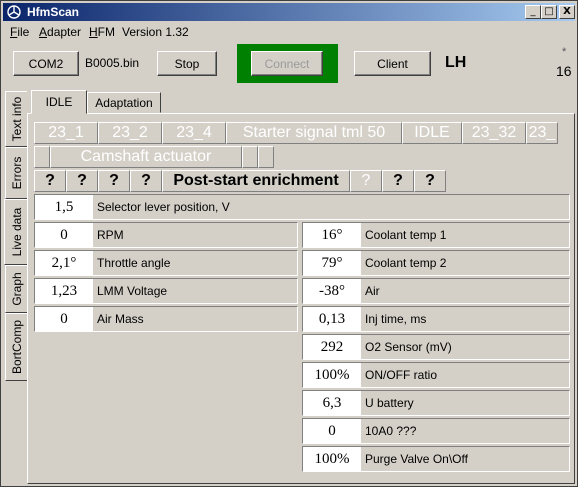 The height and width of the screenshot is (487, 578). Describe the element at coordinates (332, 347) in the screenshot. I see `value-cell: 292` at that location.